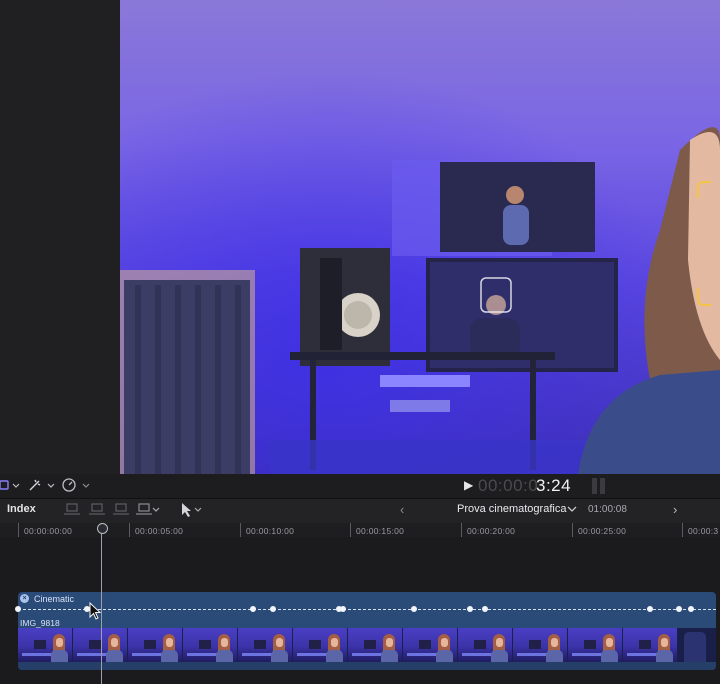  Describe the element at coordinates (4, 485) in the screenshot. I see `camera-icon` at that location.